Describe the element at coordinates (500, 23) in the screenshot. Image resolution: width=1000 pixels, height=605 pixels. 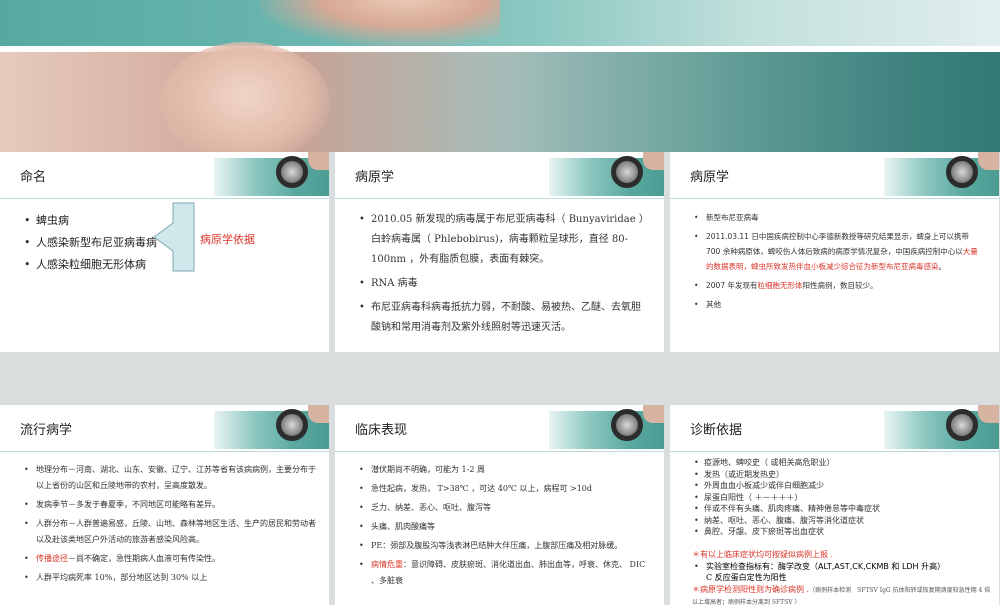
I see `banner-top-image` at that location.